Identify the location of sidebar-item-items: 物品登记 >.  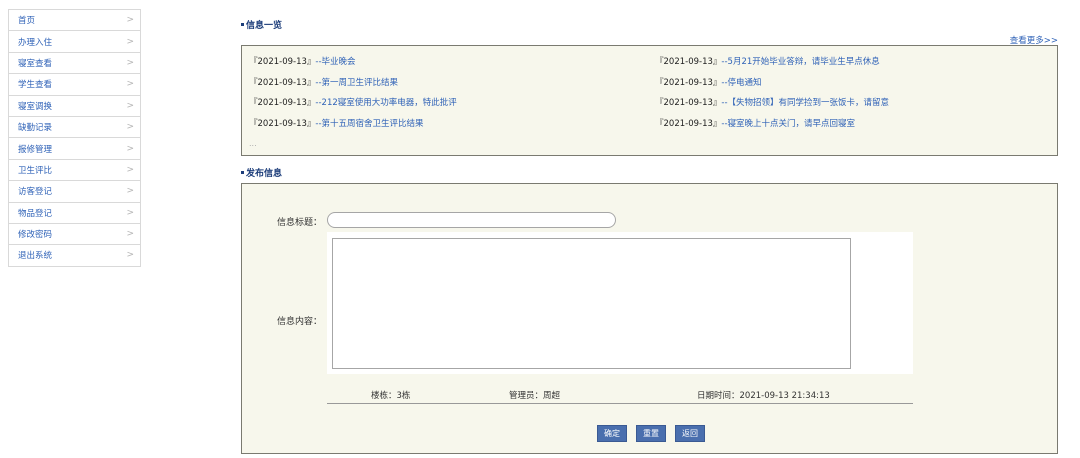
(74, 213).